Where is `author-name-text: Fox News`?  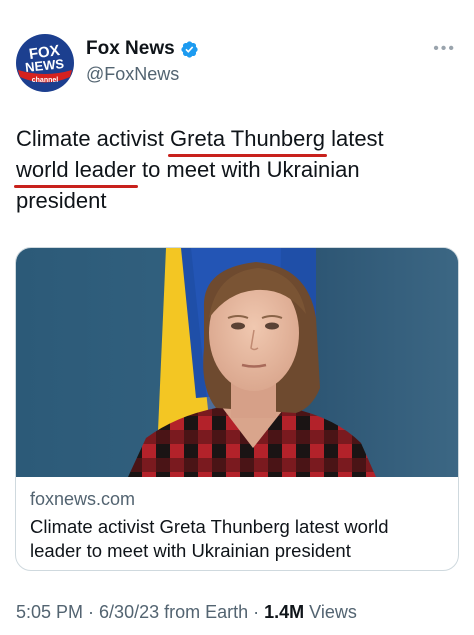
author-name-text: Fox News is located at coordinates (130, 48).